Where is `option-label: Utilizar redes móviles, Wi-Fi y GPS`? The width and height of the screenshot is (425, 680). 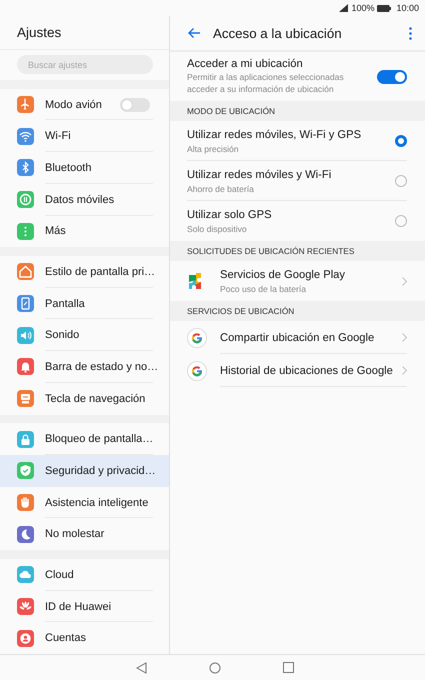
option-label: Utilizar redes móviles, Wi-Fi y GPS is located at coordinates (274, 134).